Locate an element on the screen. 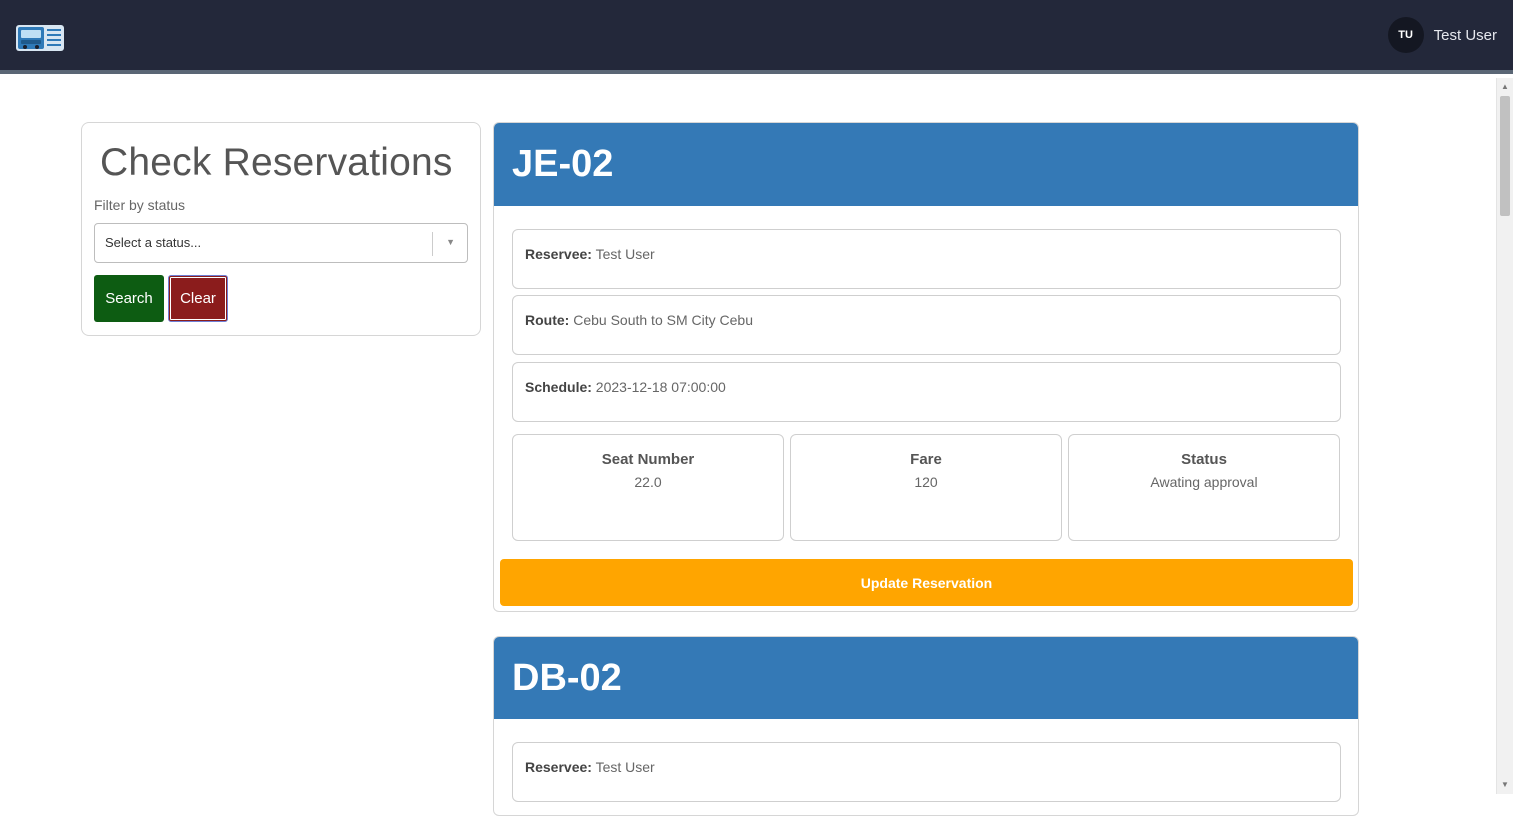  reservation-header: JE-02 is located at coordinates (926, 164).